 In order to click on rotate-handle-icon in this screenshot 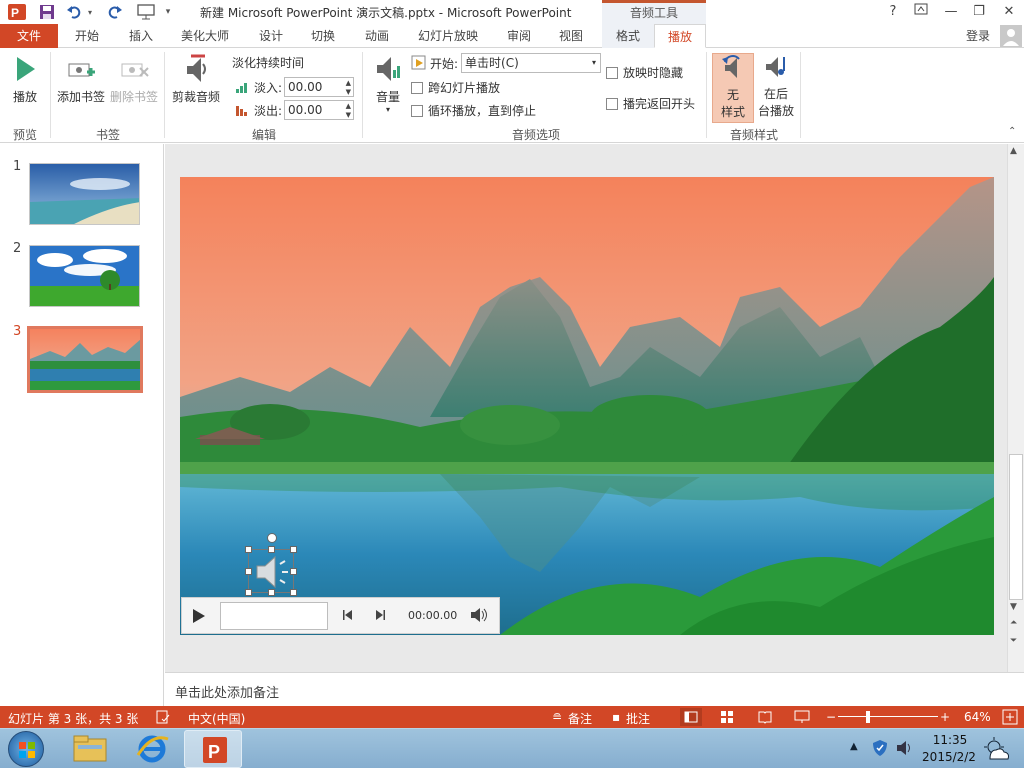, I will do `click(272, 538)`.